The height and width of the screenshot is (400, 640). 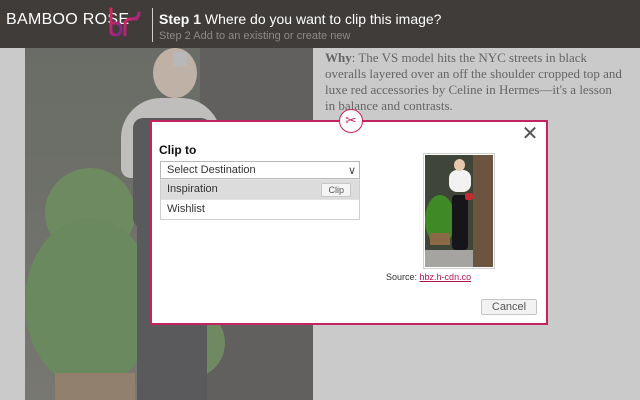 I want to click on scissors-icon: ✂, so click(x=351, y=121).